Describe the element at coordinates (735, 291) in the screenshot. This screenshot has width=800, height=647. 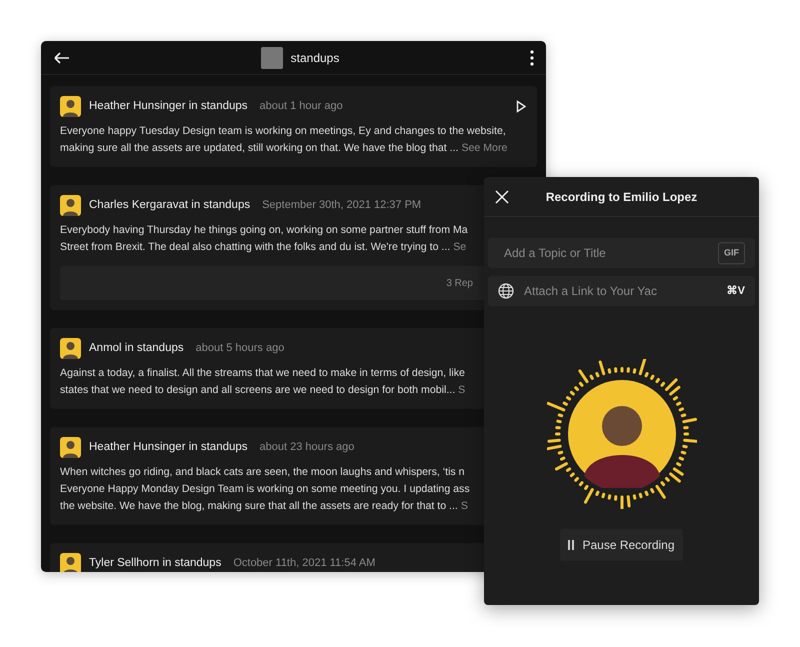
I see `shortcut-hint: ⌘V` at that location.